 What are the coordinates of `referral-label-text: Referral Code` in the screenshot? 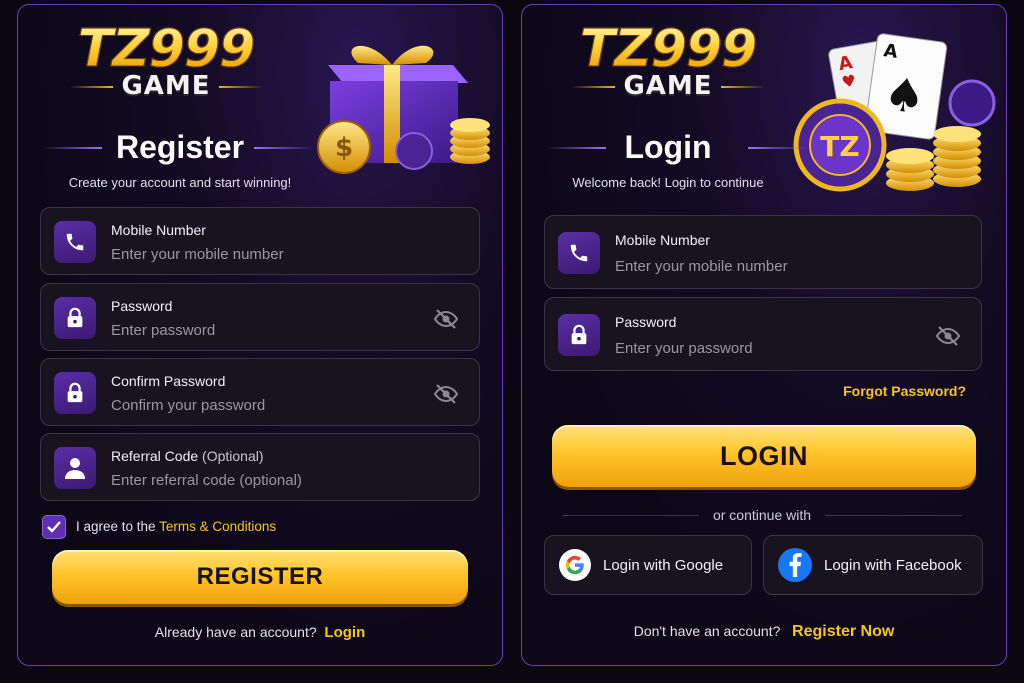 It's located at (155, 456).